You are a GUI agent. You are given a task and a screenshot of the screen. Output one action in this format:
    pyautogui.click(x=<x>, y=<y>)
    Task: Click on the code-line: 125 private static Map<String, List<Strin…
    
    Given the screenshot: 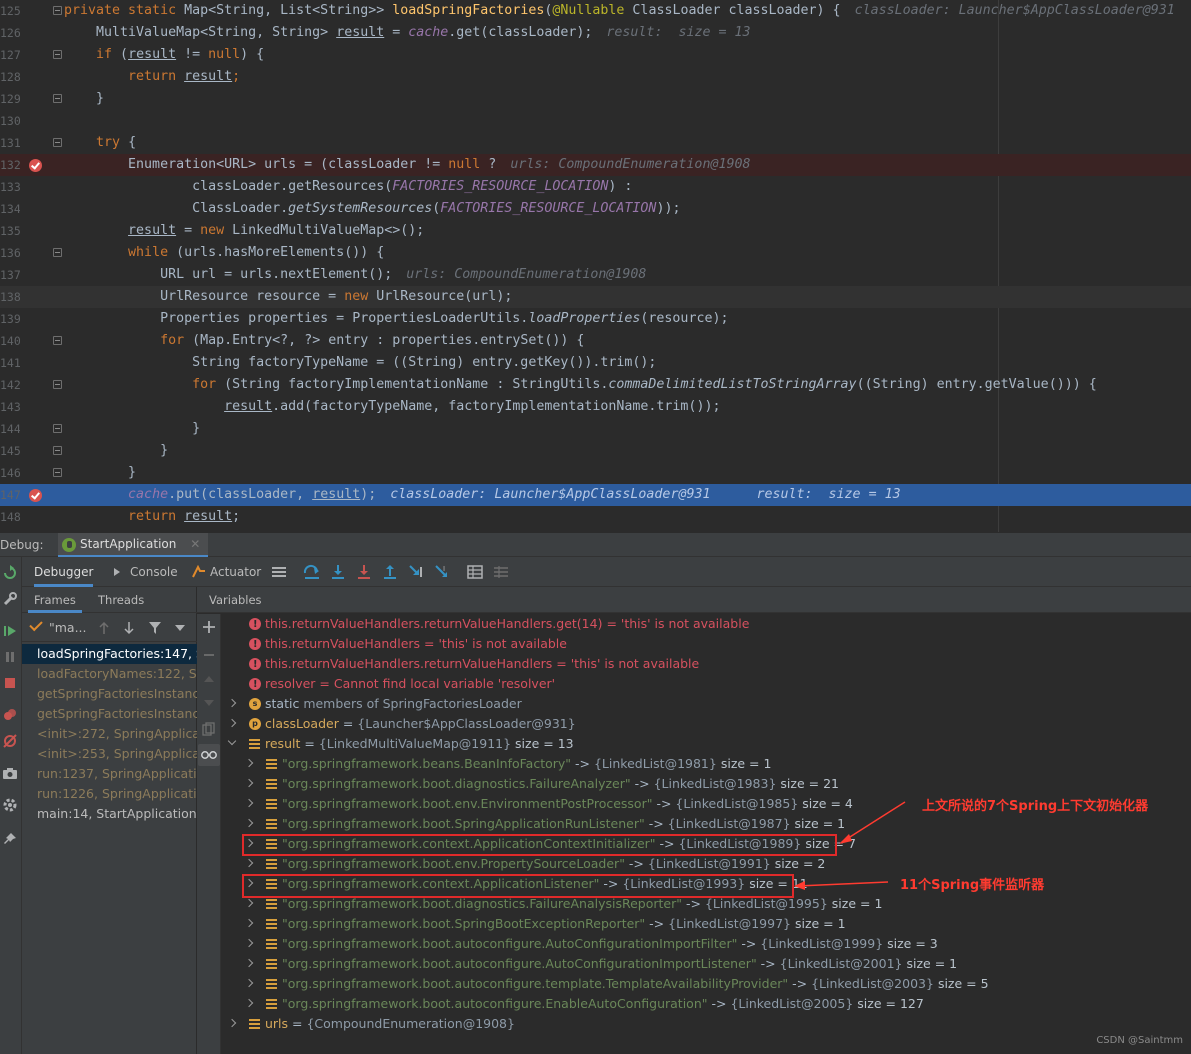 What is the action you would take?
    pyautogui.click(x=595, y=11)
    